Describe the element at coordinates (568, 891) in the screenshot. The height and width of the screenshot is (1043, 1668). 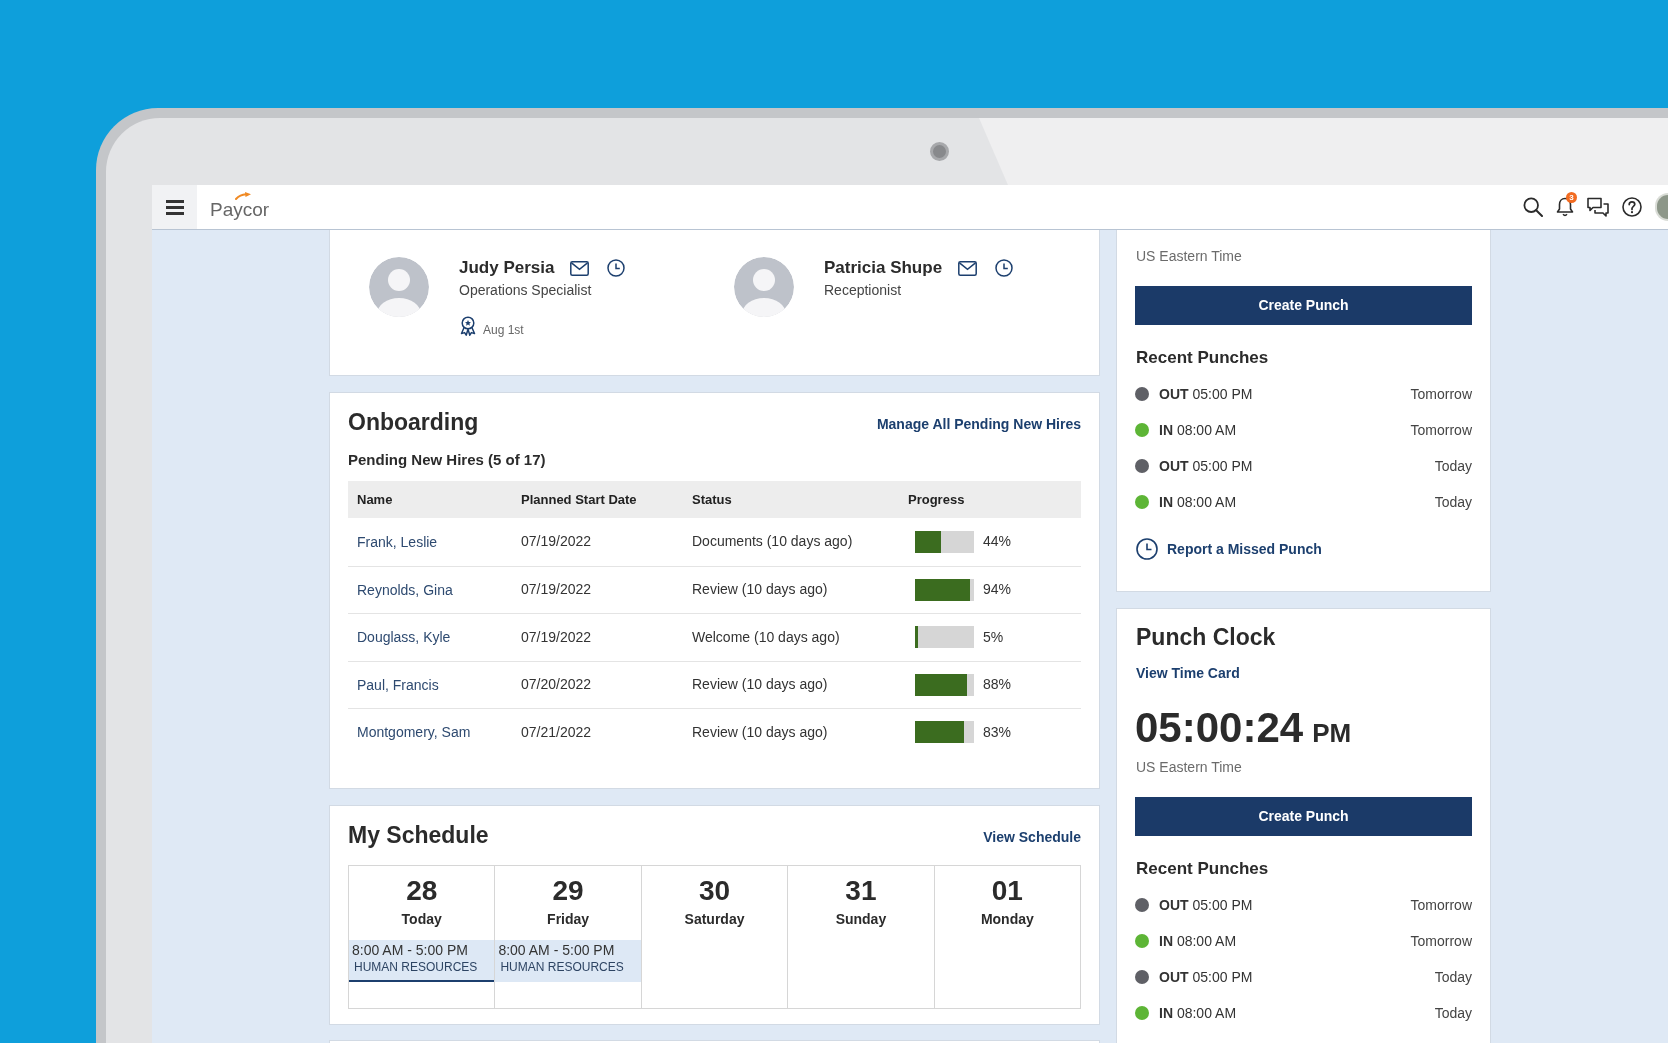
I see `day-number: 29` at that location.